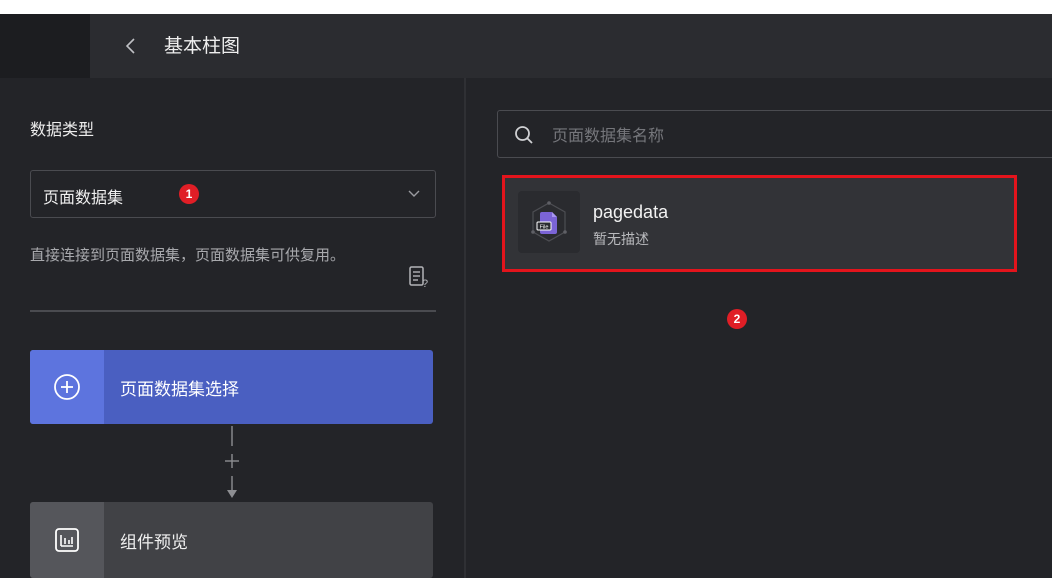 The image size is (1052, 578). I want to click on search-input, so click(792, 135).